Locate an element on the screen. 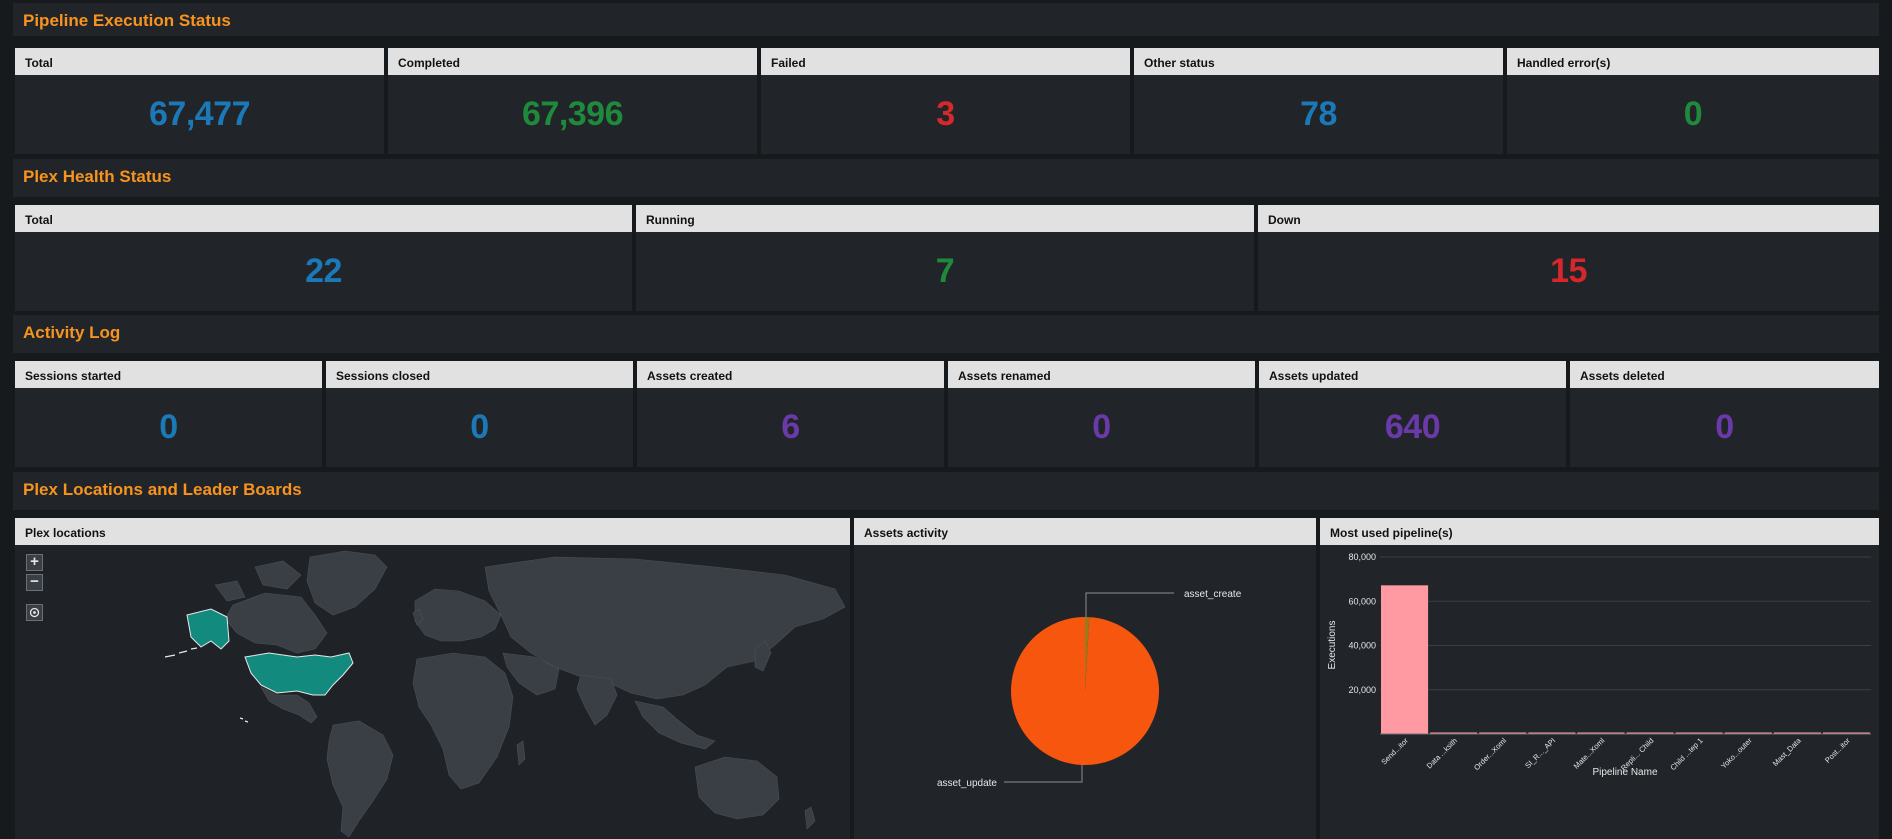  stat-label: Assets created is located at coordinates (790, 374).